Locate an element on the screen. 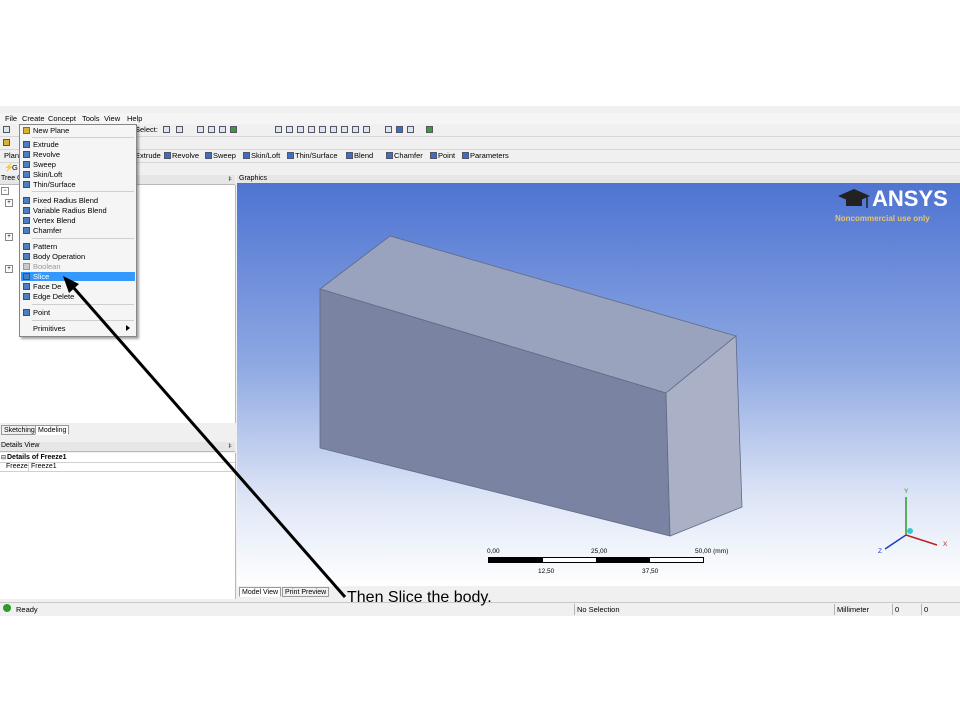 Image resolution: width=960 pixels, height=720 pixels. pan-icon is located at coordinates (289, 129).